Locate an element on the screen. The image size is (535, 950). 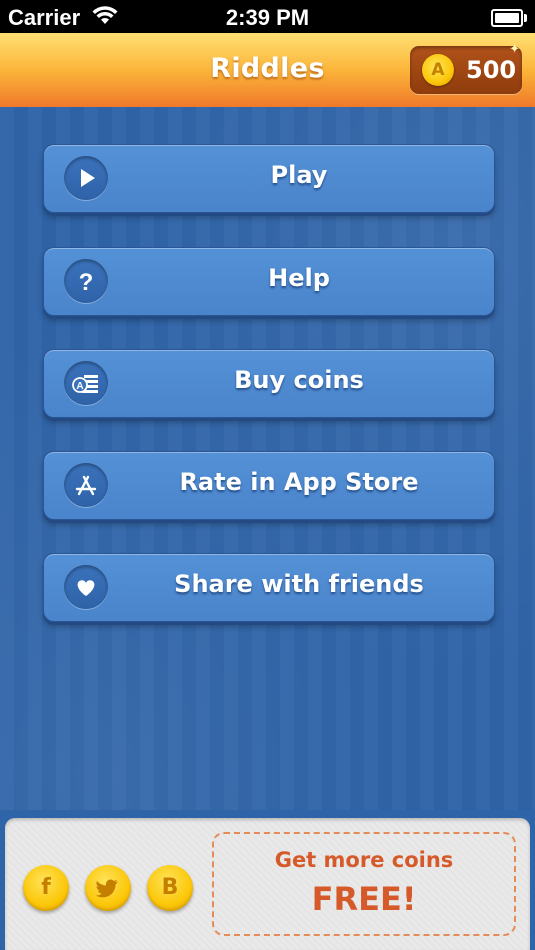
coin-balance: A 500 ✦ is located at coordinates (466, 68).